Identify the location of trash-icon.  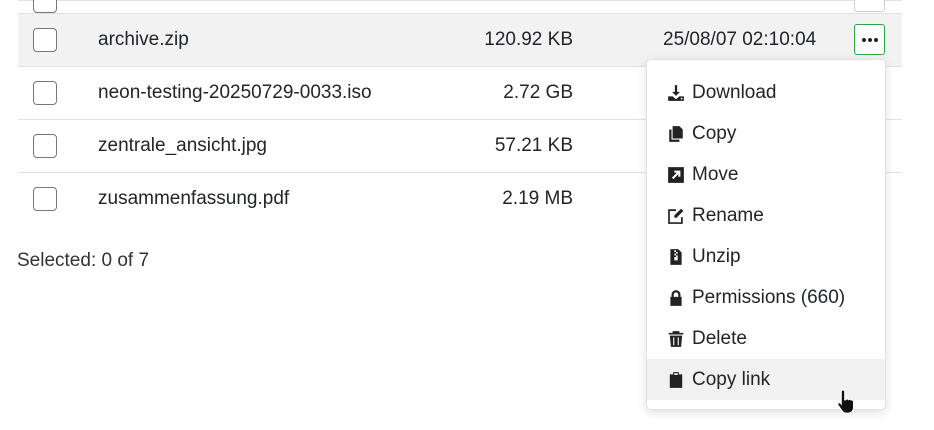
(676, 339).